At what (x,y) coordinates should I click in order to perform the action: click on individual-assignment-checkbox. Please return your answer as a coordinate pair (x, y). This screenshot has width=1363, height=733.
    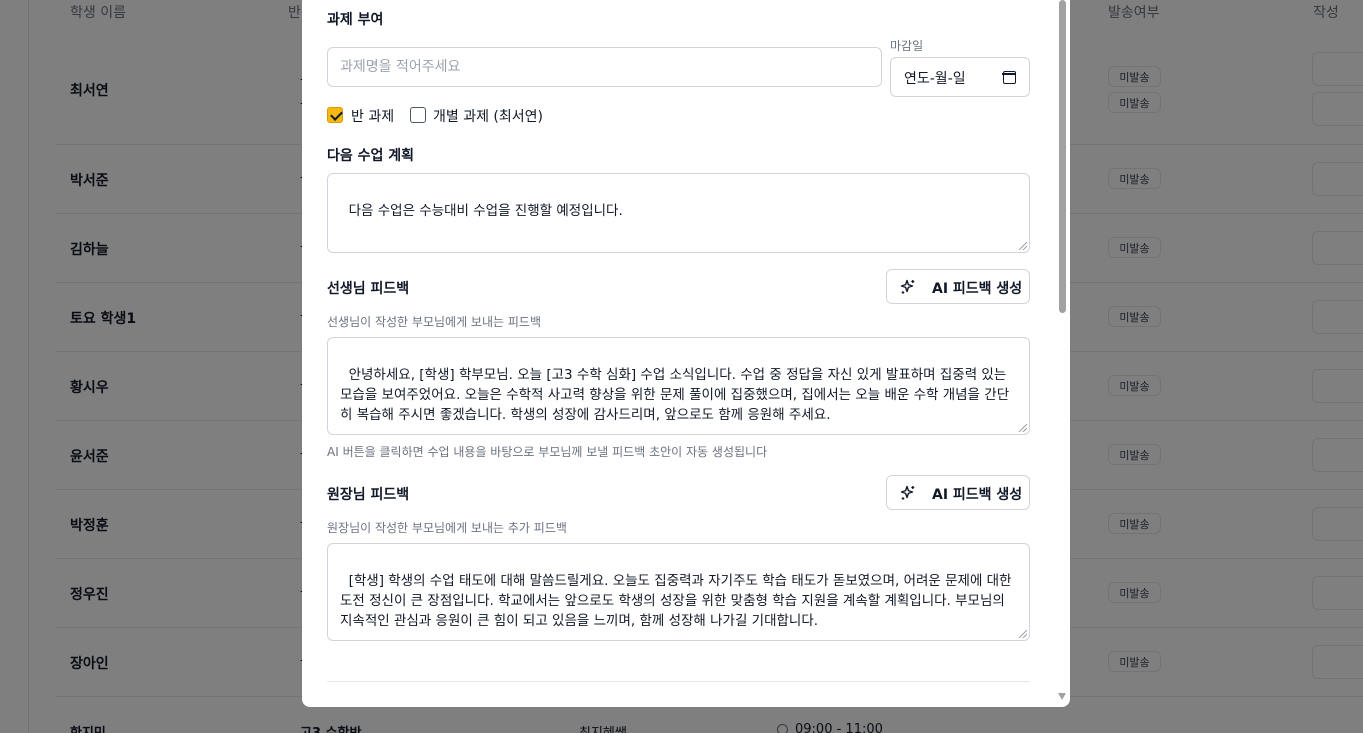
    Looking at the image, I should click on (418, 115).